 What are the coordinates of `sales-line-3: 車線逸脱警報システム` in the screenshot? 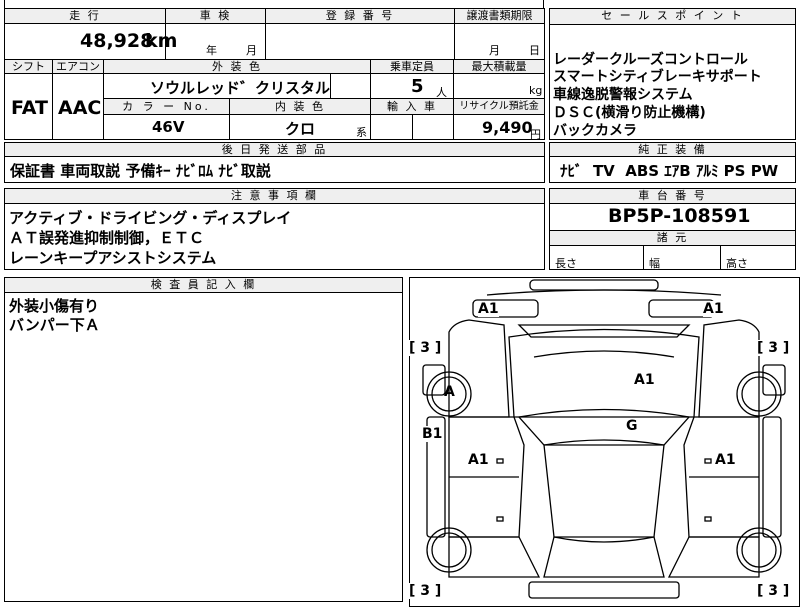 It's located at (623, 95).